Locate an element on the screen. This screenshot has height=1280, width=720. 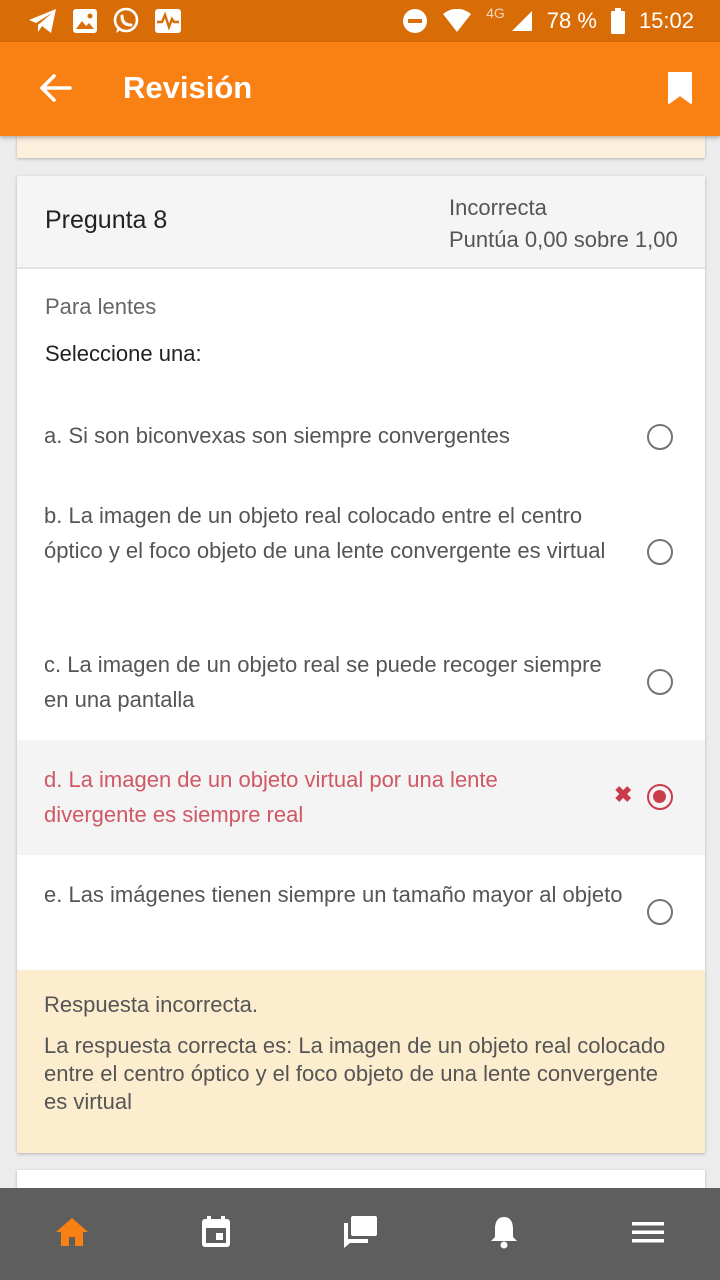
gallery-icon is located at coordinates (85, 21).